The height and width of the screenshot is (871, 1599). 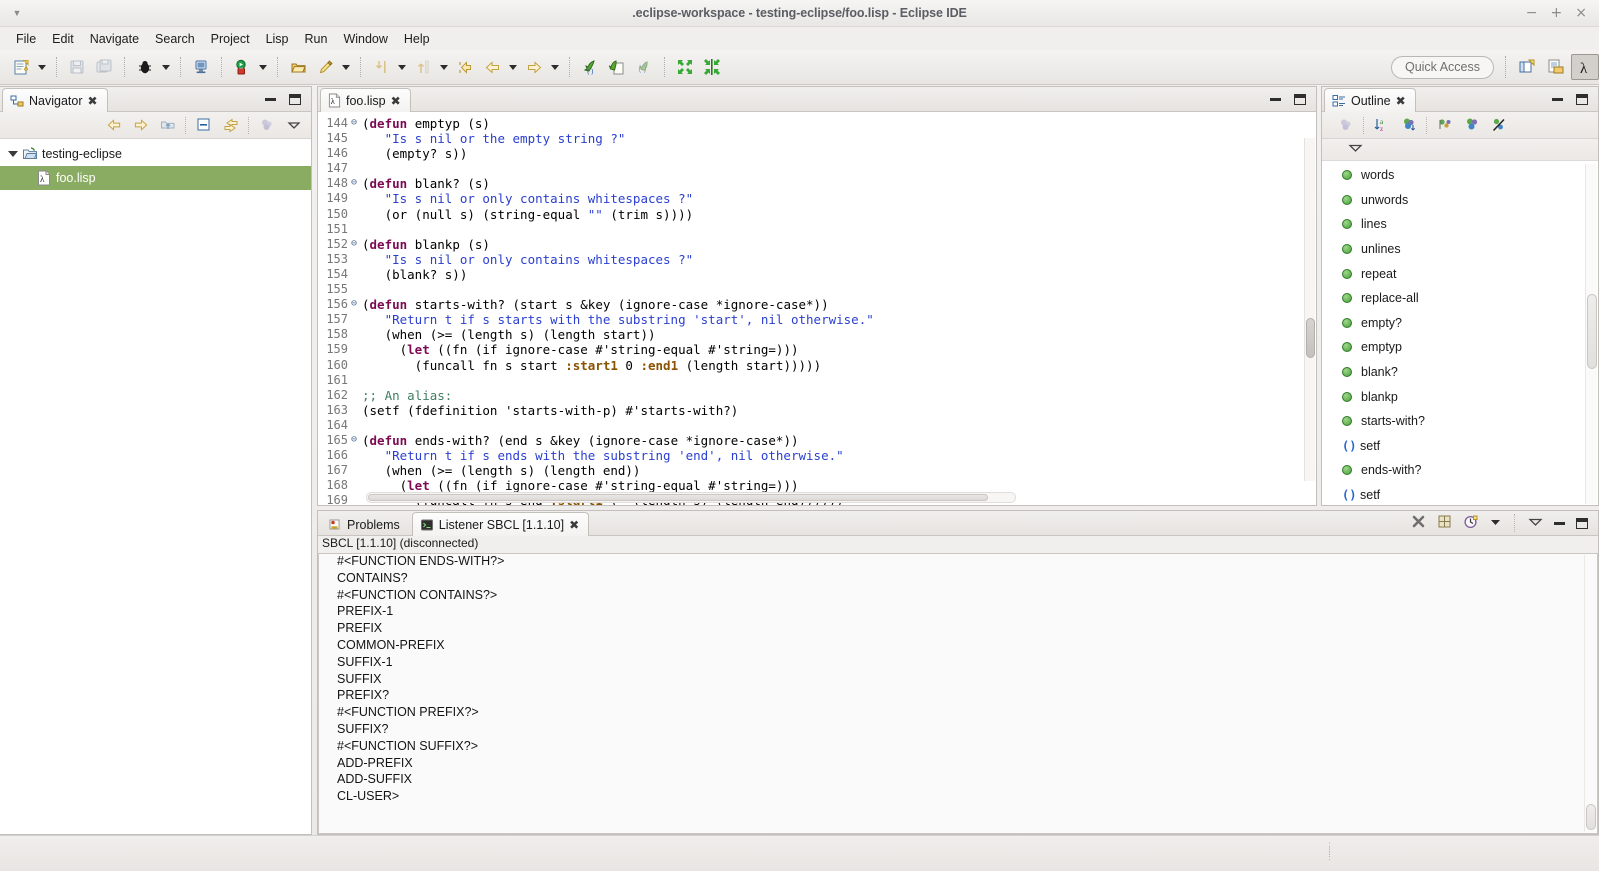 What do you see at coordinates (1582, 99) in the screenshot?
I see `outline-maximize-button` at bounding box center [1582, 99].